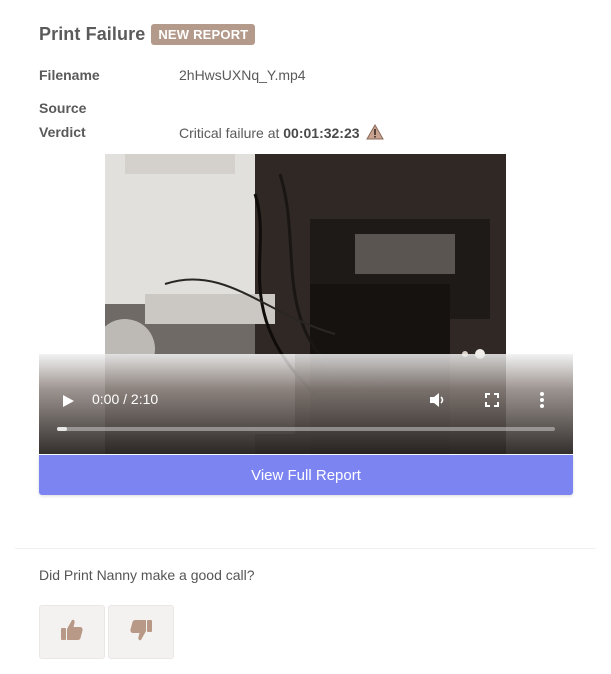 The width and height of the screenshot is (611, 674). I want to click on thumbs-down-icon, so click(141, 632).